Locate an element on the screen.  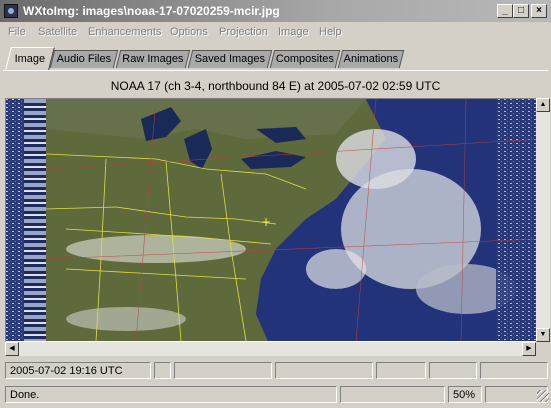
minimize-button: _ is located at coordinates (505, 11).